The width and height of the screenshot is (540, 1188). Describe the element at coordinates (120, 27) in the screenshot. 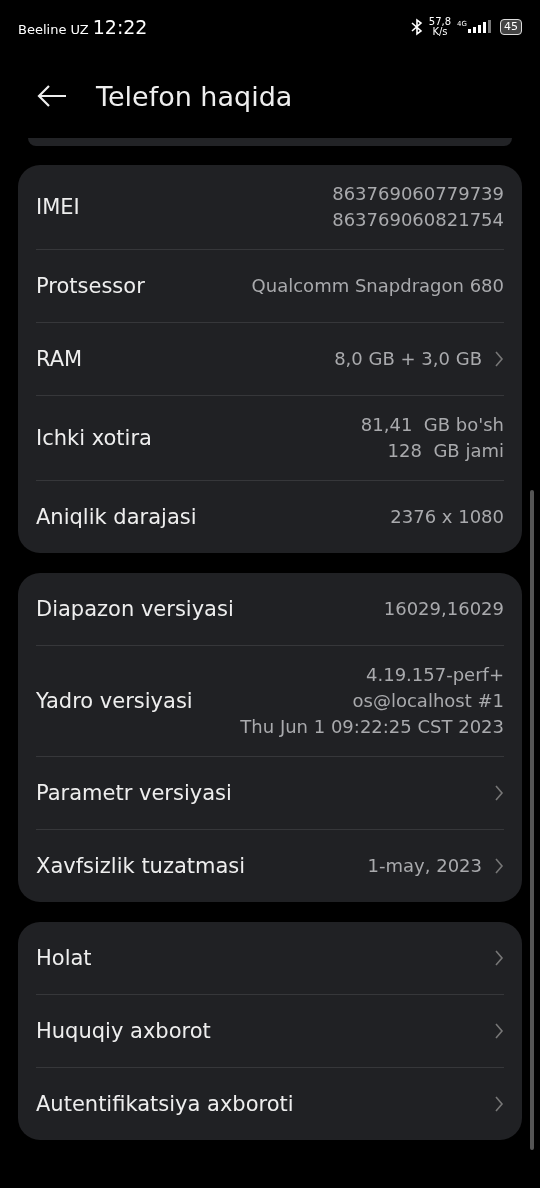

I see `status-time: 12:22` at that location.